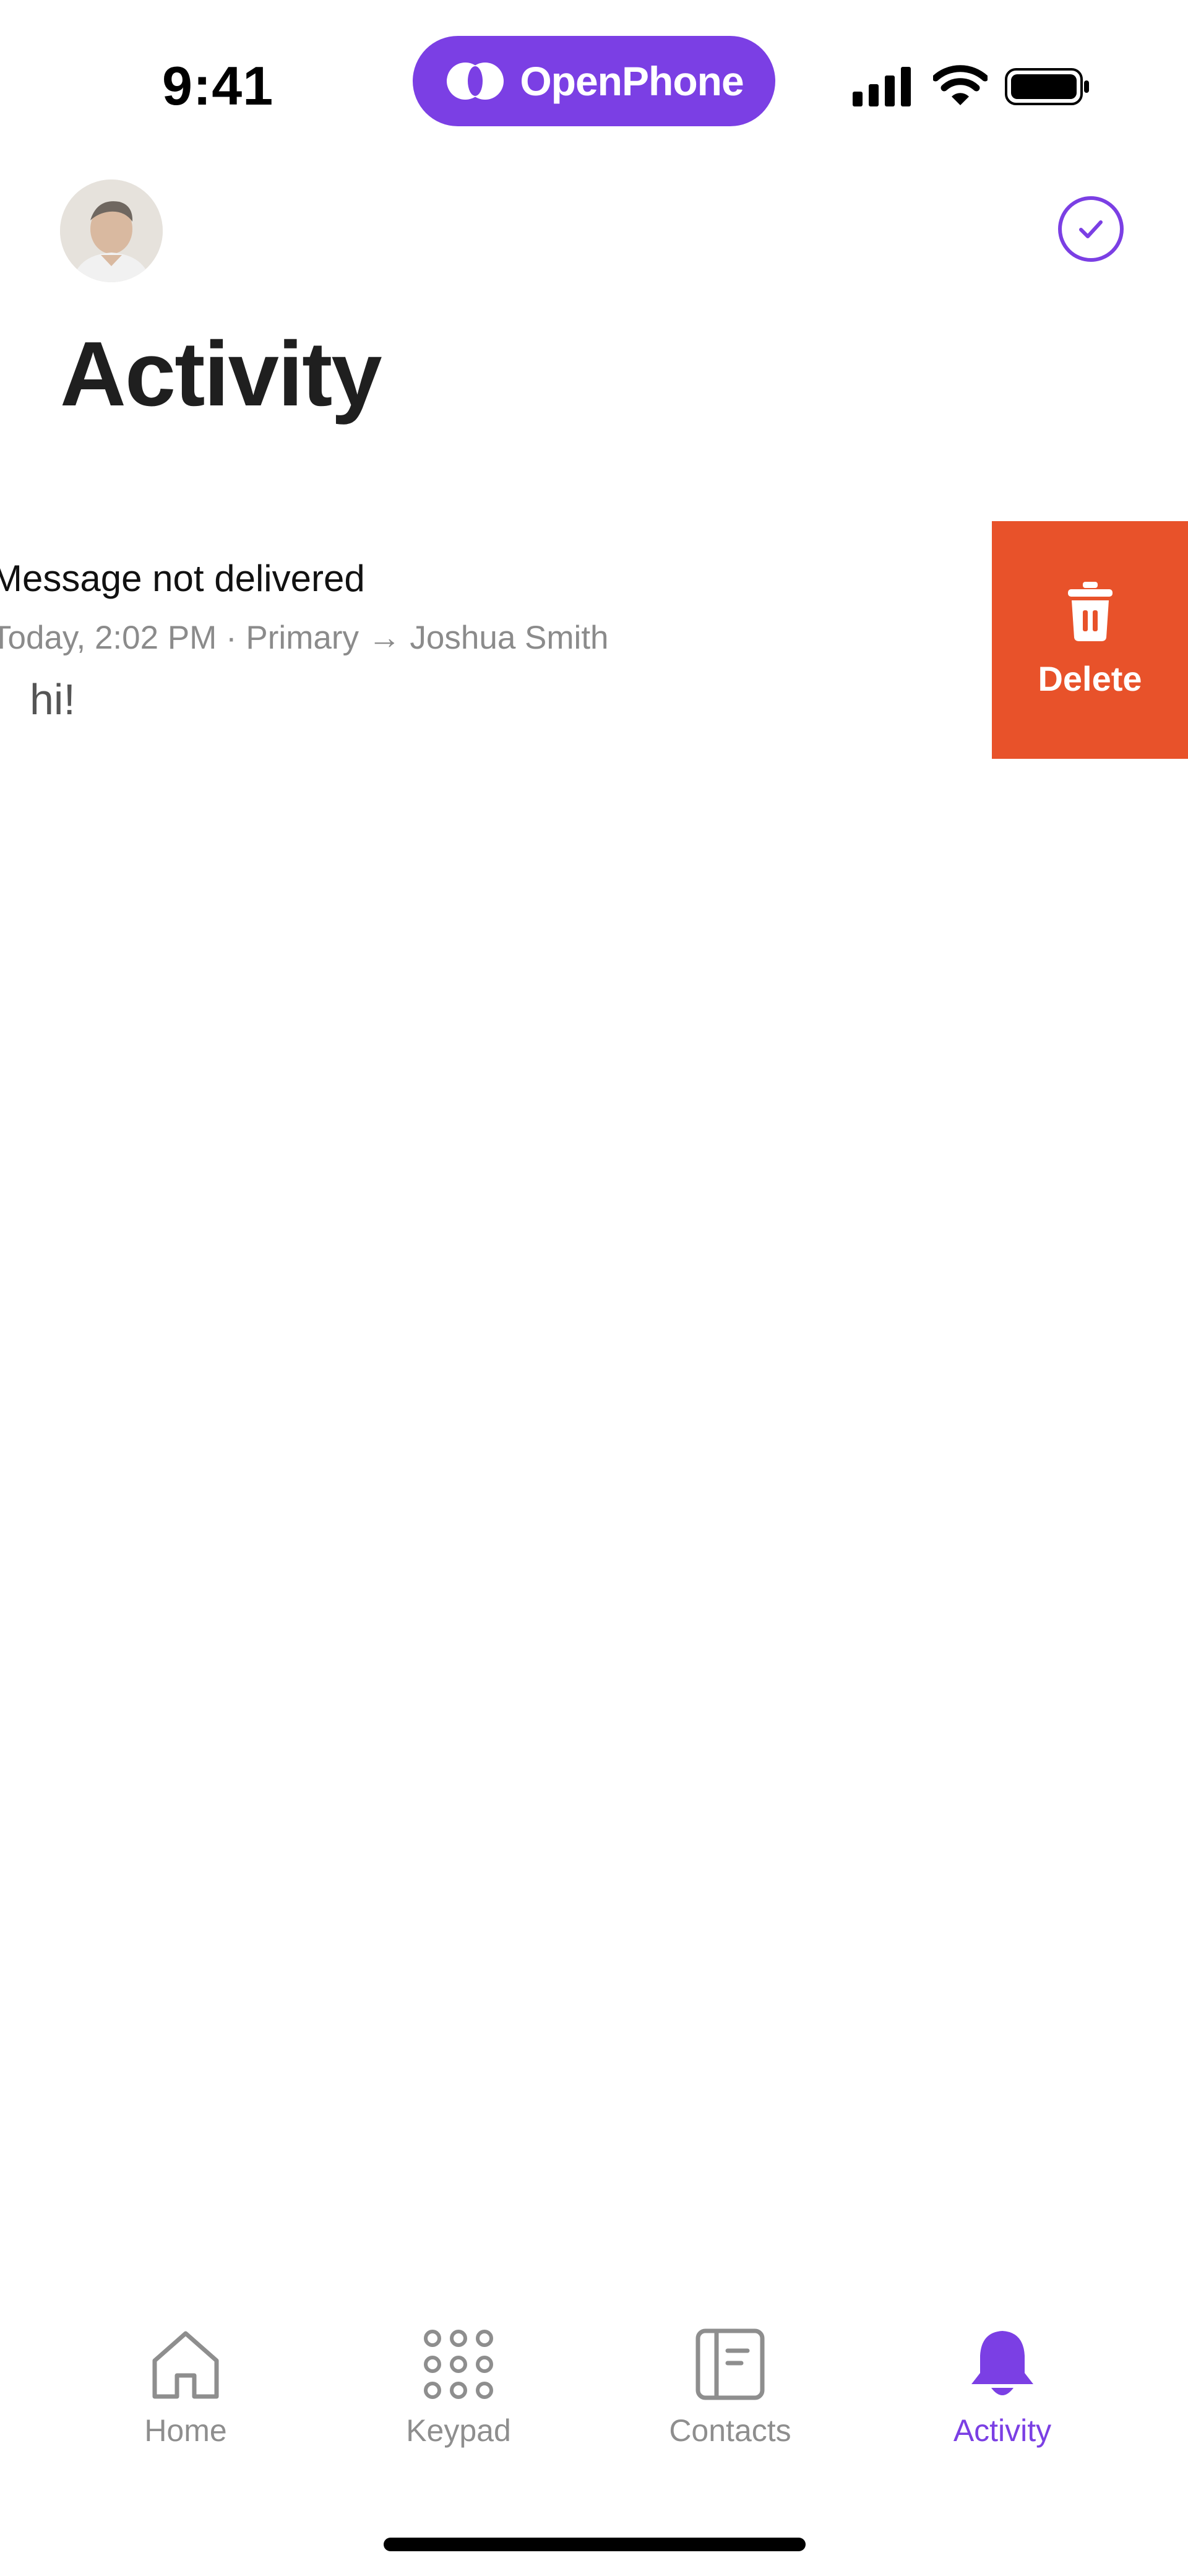 The width and height of the screenshot is (1188, 2576). What do you see at coordinates (221, 374) in the screenshot?
I see `page-title: Activity` at bounding box center [221, 374].